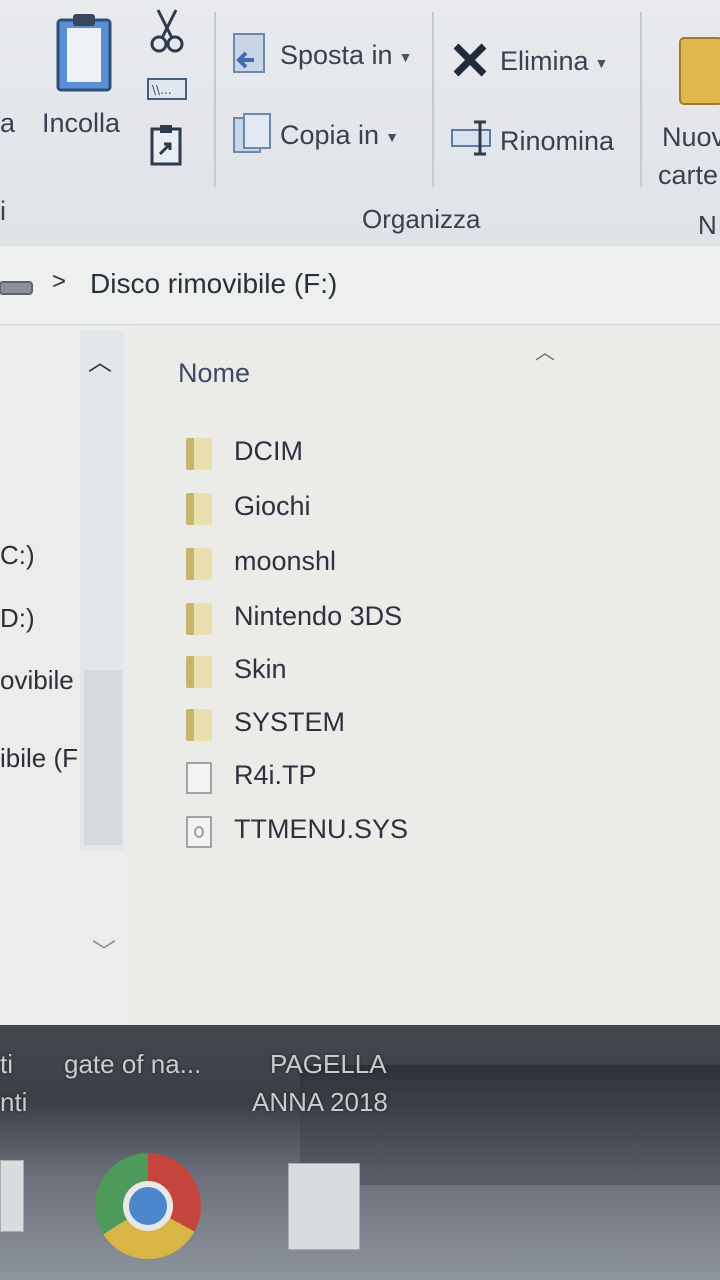 Image resolution: width=720 pixels, height=1280 pixels. I want to click on delete-label: Elimina ▼, so click(554, 61).